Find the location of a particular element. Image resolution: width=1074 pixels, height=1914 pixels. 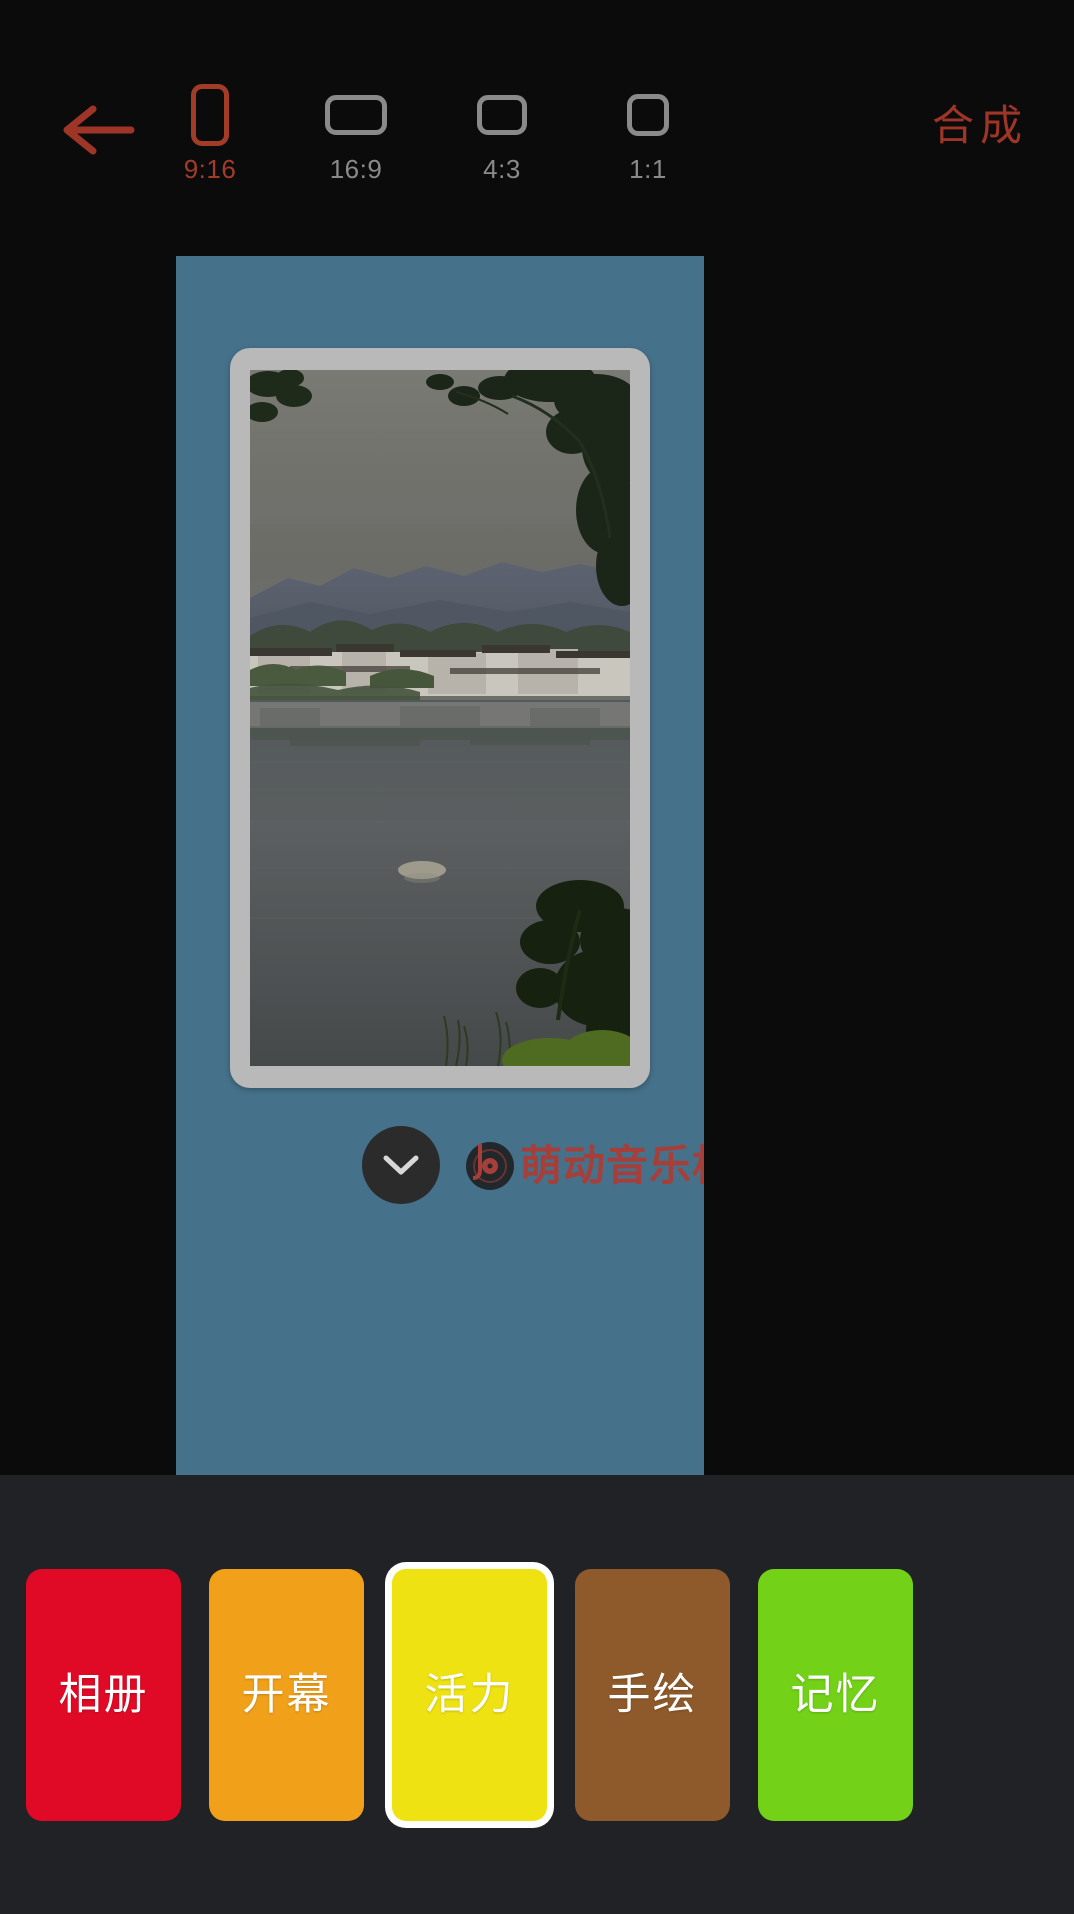

theme-label: 活力 is located at coordinates (469, 1695).